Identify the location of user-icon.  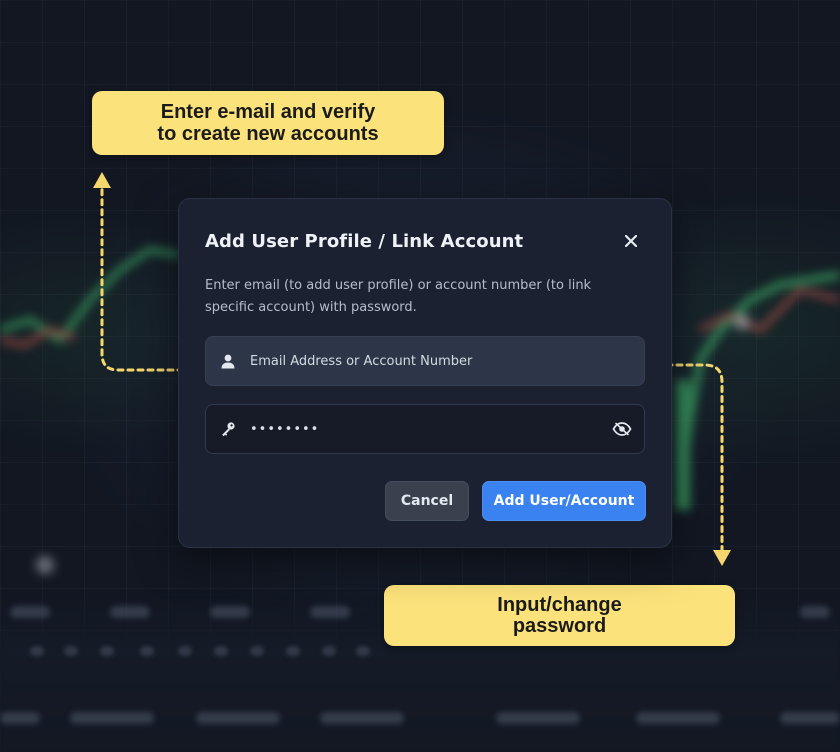
(228, 361).